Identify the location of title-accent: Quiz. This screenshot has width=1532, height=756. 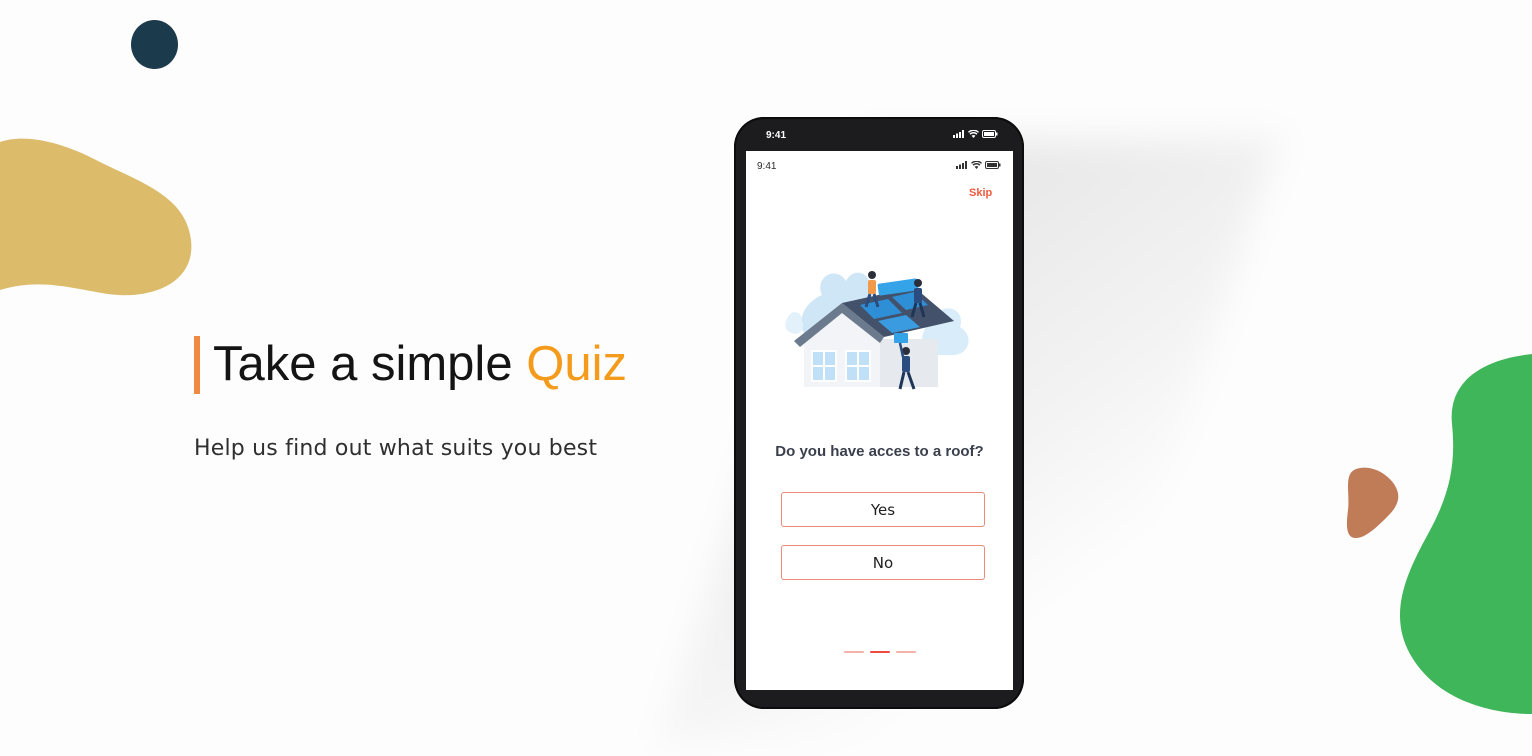
(576, 364).